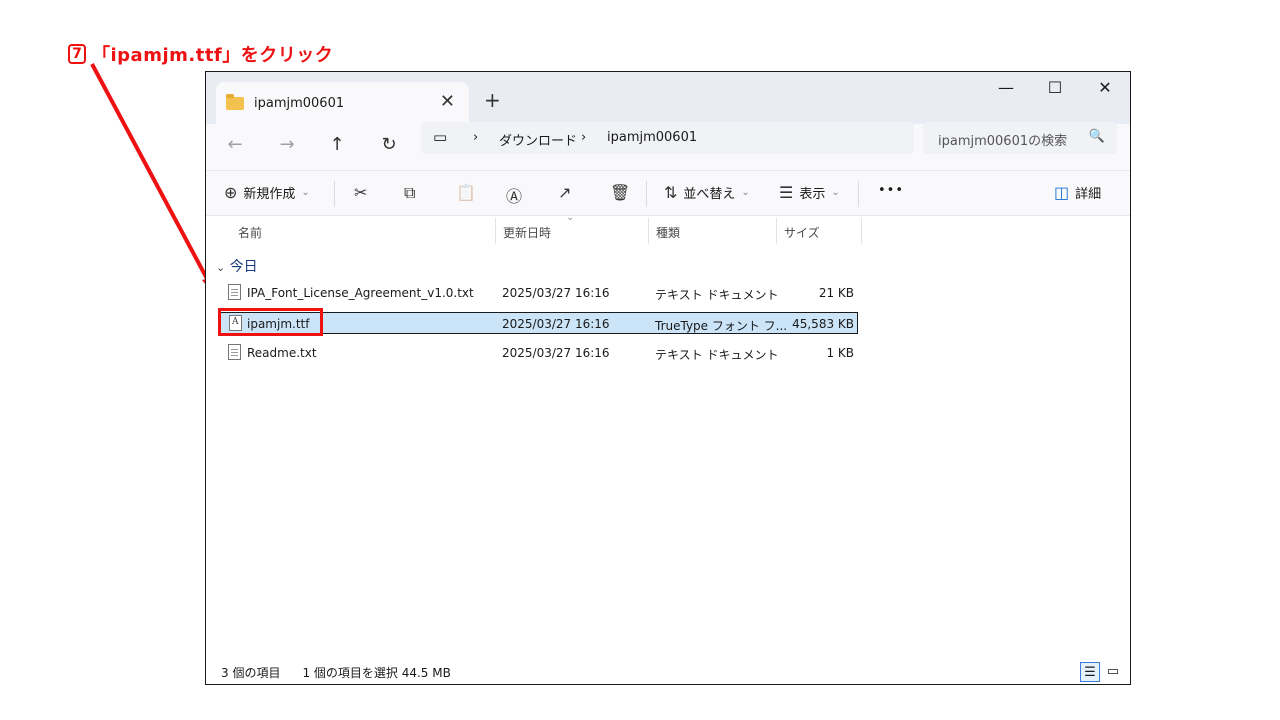  Describe the element at coordinates (1090, 672) in the screenshot. I see `details-view-icon: ☰` at that location.